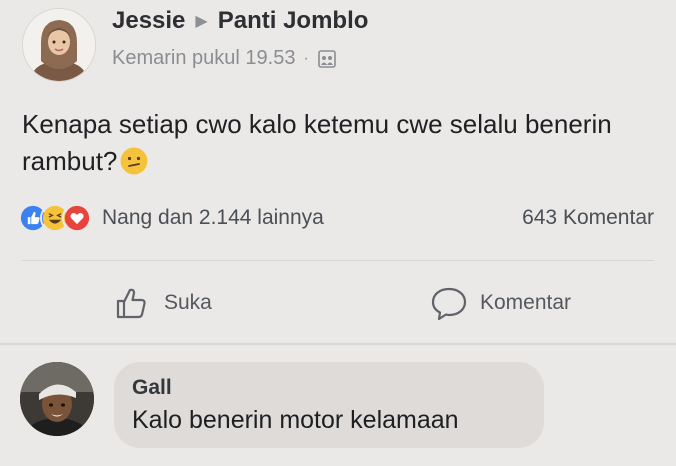 The image size is (676, 466). What do you see at coordinates (329, 405) in the screenshot?
I see `comment-bubble: Gall Kalo benerin motor kelamaan` at bounding box center [329, 405].